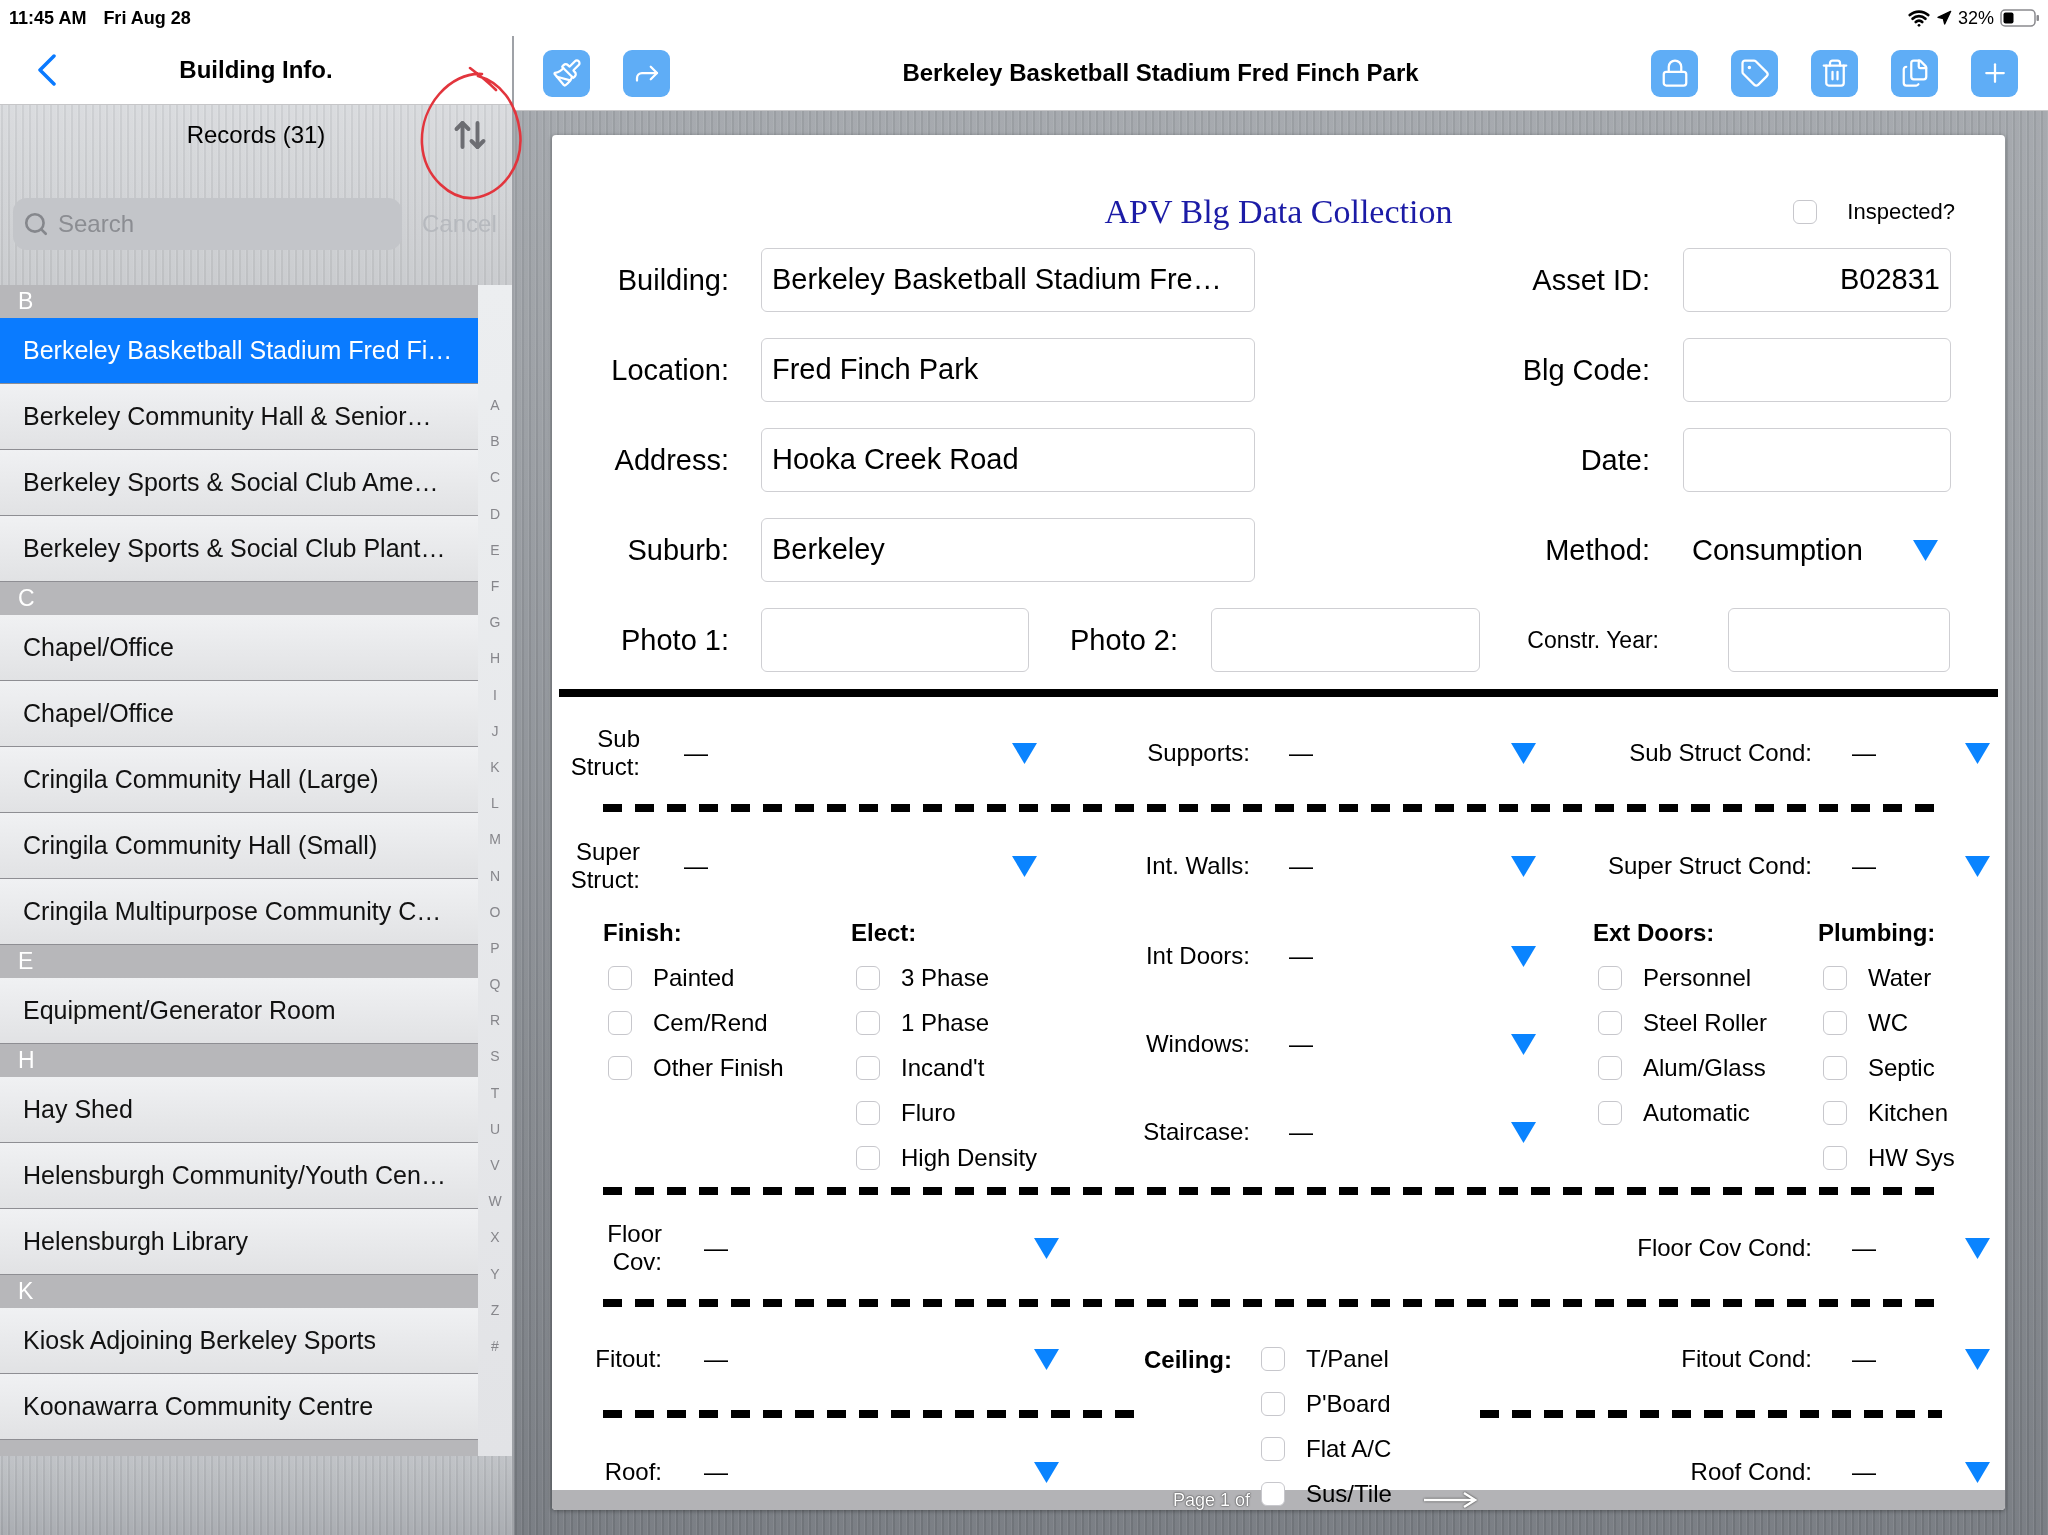 The image size is (2048, 1535). Describe the element at coordinates (1746, 1359) in the screenshot. I see `field-label: Fitout Cond:` at that location.